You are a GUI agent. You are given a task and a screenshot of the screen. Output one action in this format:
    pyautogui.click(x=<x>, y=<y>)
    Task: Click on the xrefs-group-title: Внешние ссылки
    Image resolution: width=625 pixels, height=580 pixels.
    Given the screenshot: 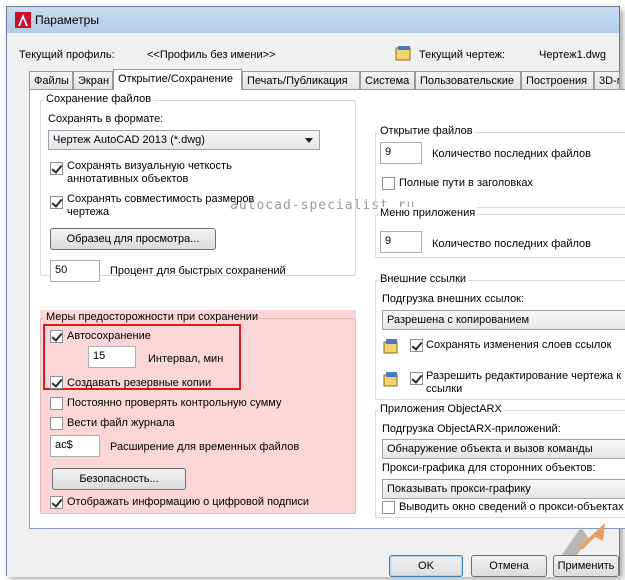 What is the action you would take?
    pyautogui.click(x=423, y=279)
    